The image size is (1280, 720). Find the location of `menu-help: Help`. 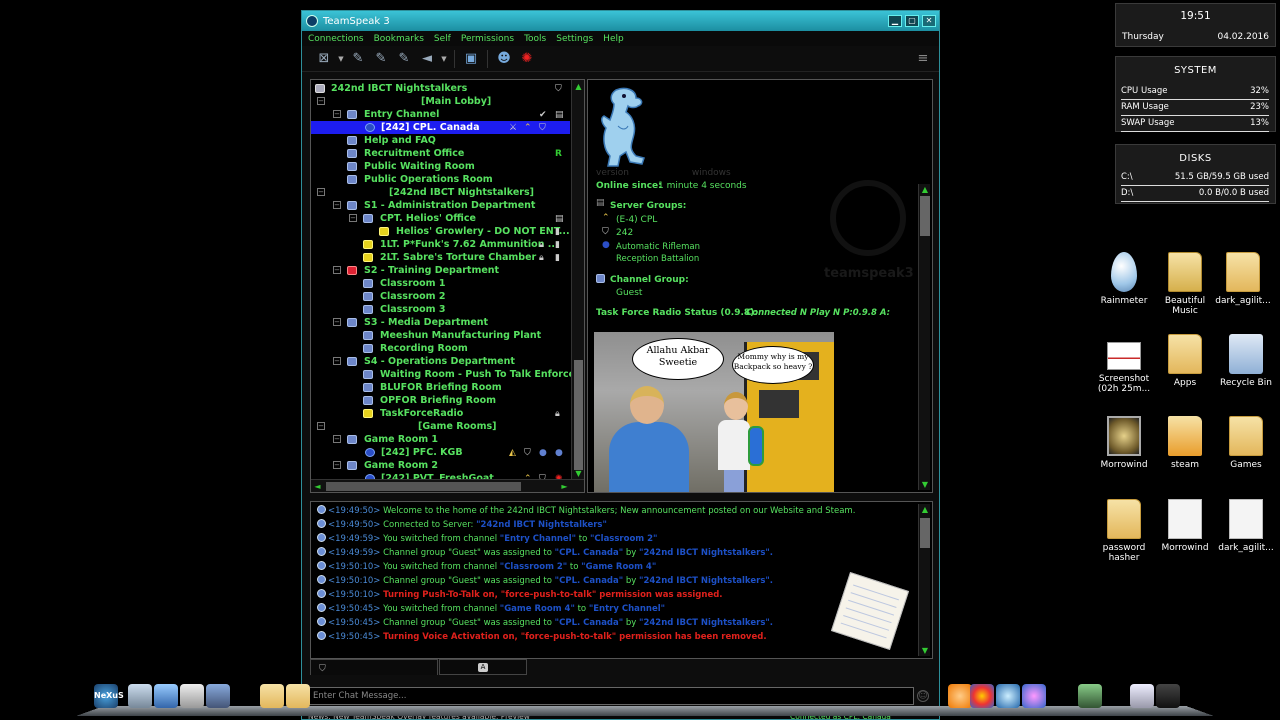

menu-help: Help is located at coordinates (613, 39).